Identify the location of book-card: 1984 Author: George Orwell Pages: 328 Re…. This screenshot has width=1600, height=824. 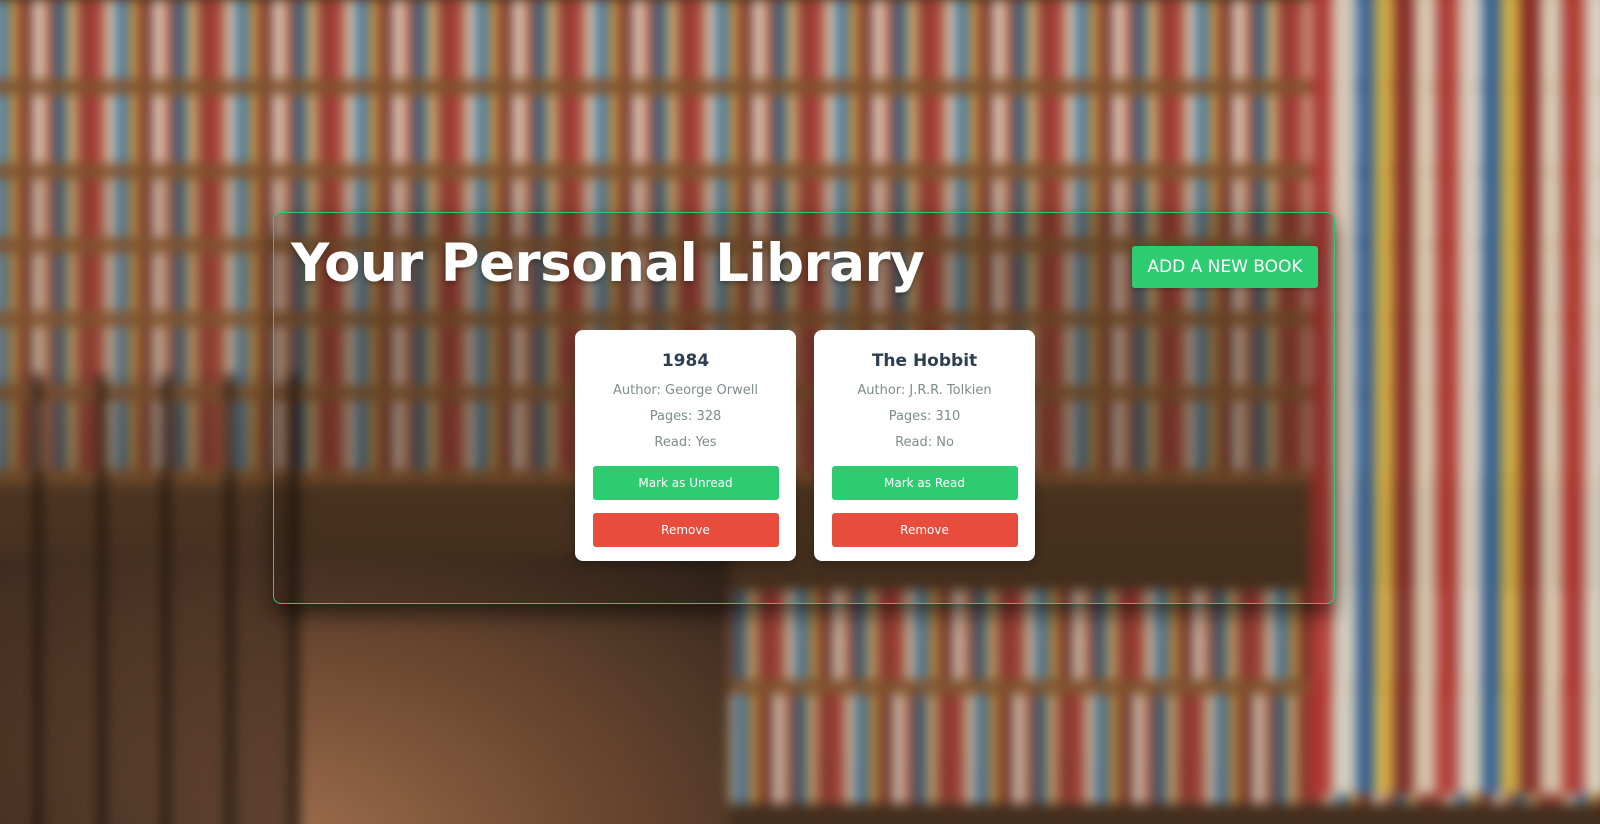
(685, 445).